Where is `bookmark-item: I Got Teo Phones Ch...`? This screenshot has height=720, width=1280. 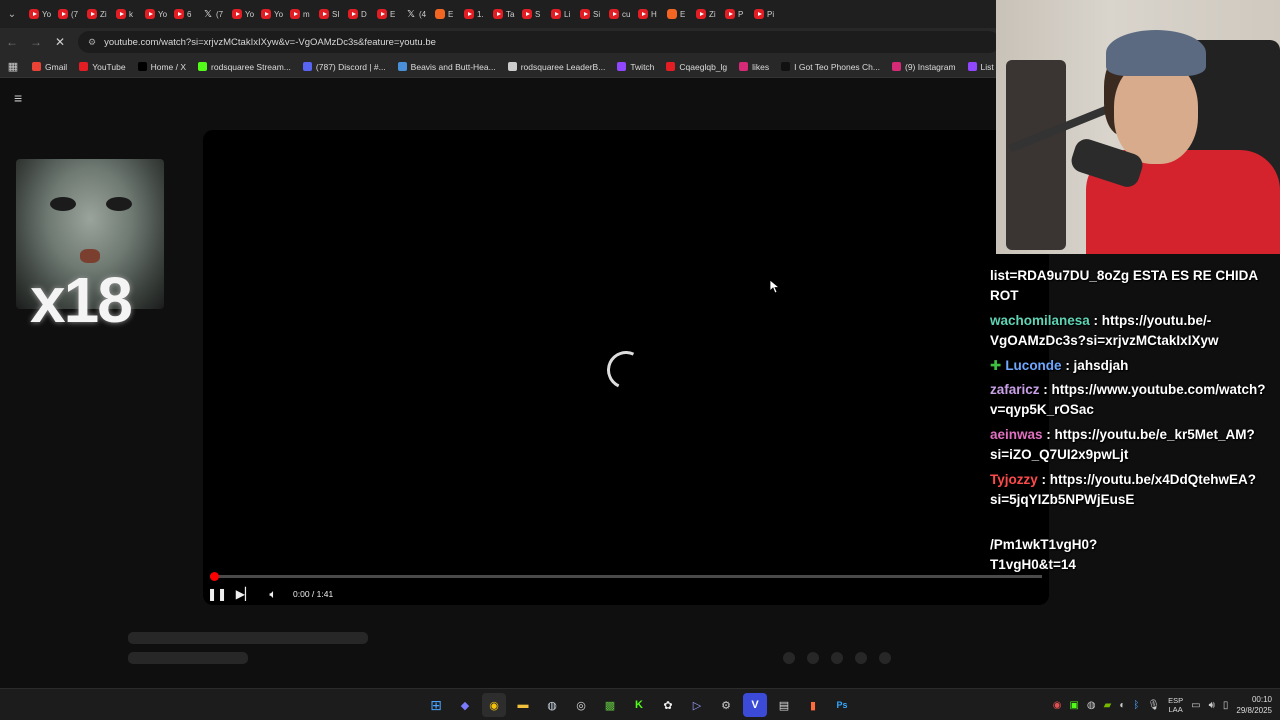 bookmark-item: I Got Teo Phones Ch... is located at coordinates (830, 67).